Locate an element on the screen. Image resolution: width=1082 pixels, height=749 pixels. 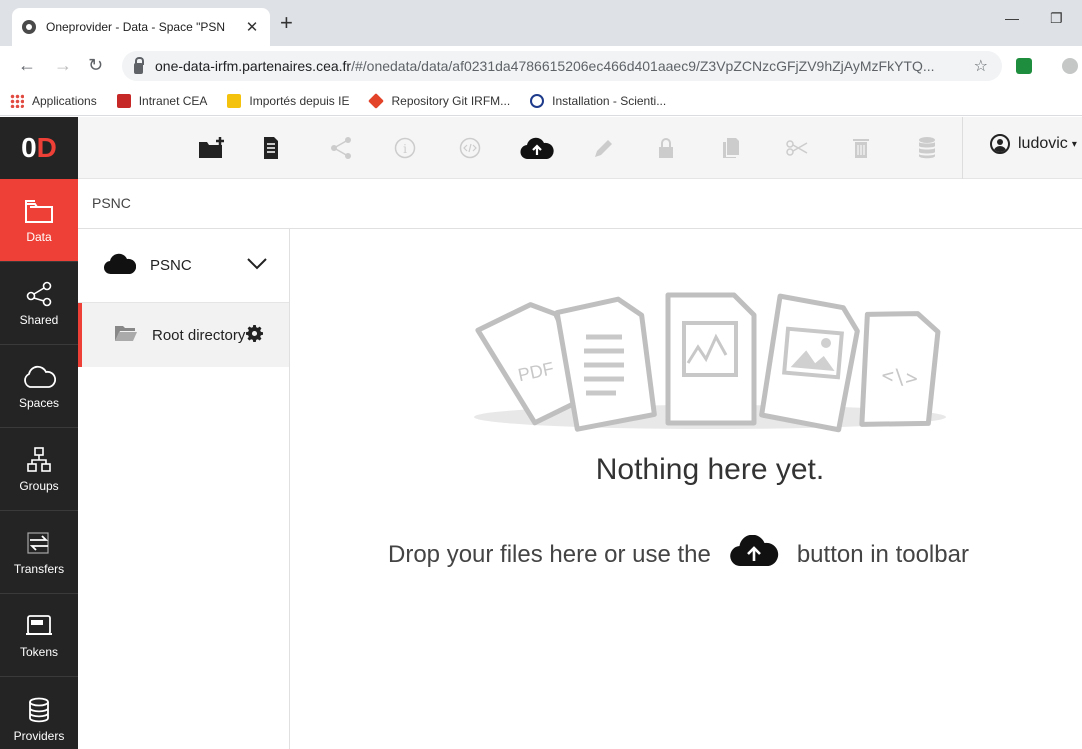
new-tab-icon: + is located at coordinates (286, 23).